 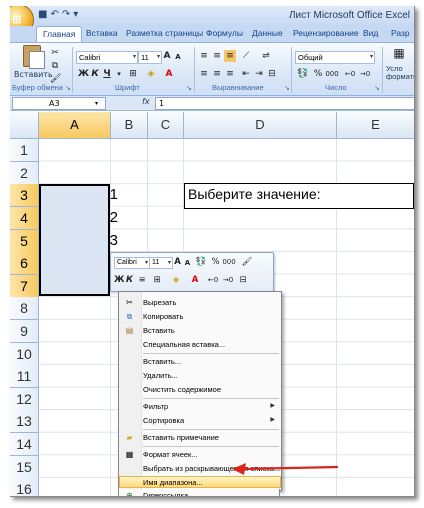 What do you see at coordinates (290, 468) in the screenshot?
I see `arrow-shaft` at bounding box center [290, 468].